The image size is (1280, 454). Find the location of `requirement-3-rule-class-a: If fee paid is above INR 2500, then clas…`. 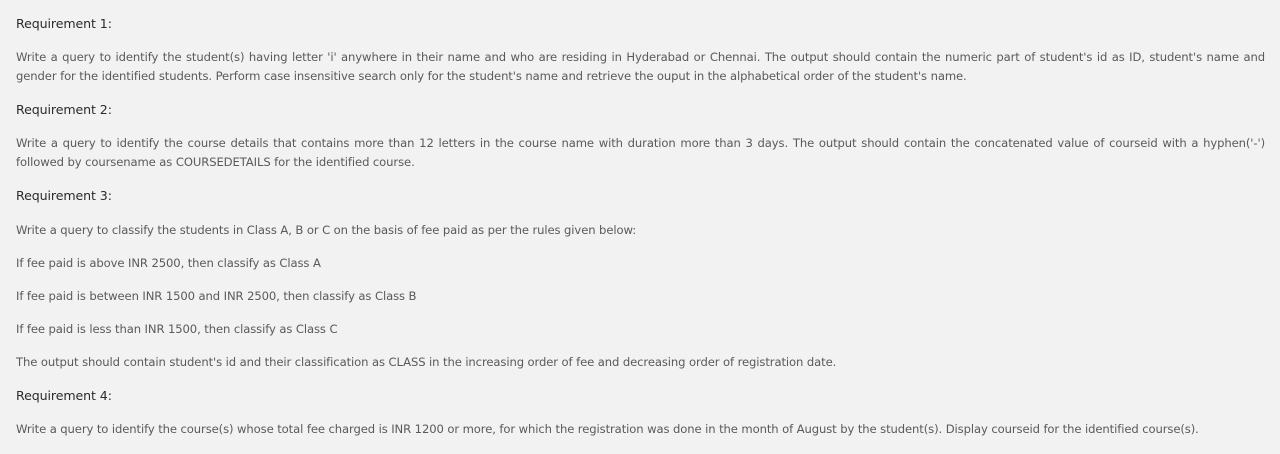

requirement-3-rule-class-a: If fee paid is above INR 2500, then clas… is located at coordinates (168, 263).